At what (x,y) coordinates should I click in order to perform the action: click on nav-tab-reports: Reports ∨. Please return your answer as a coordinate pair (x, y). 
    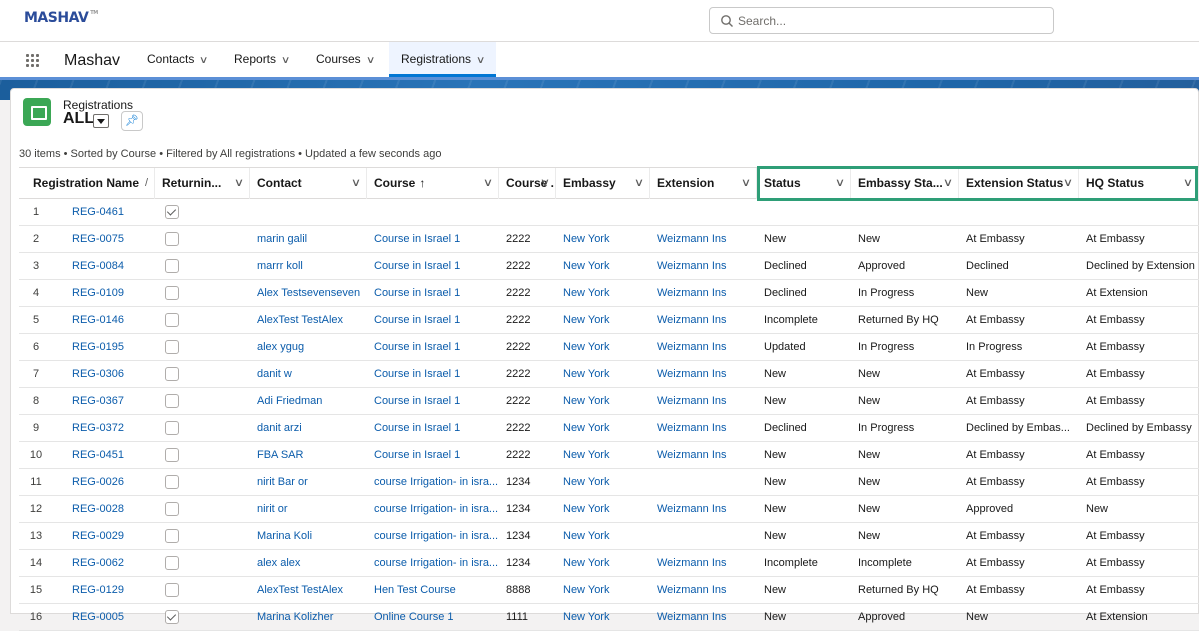
    Looking at the image, I should click on (262, 60).